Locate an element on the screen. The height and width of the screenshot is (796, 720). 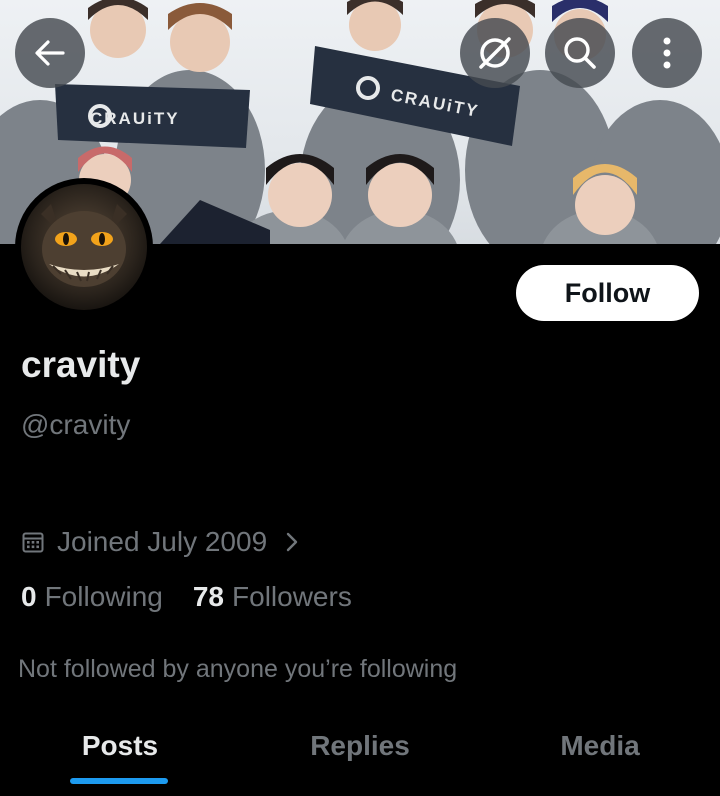
following-count: 0 is located at coordinates (29, 596).